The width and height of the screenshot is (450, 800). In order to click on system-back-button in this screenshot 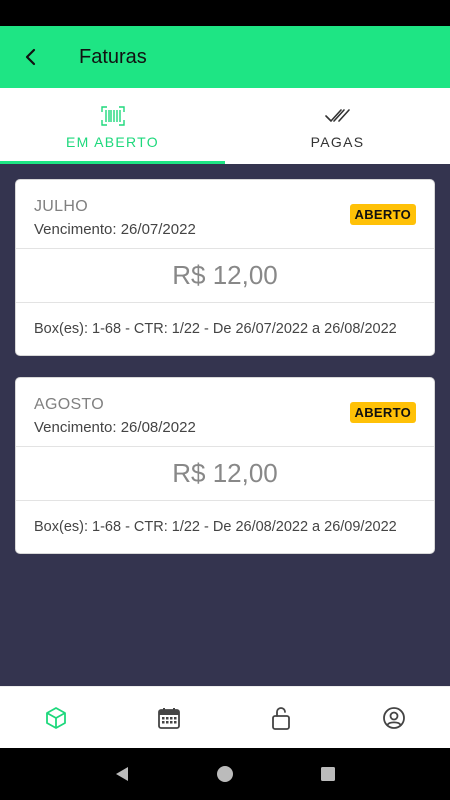, I will do `click(122, 774)`.